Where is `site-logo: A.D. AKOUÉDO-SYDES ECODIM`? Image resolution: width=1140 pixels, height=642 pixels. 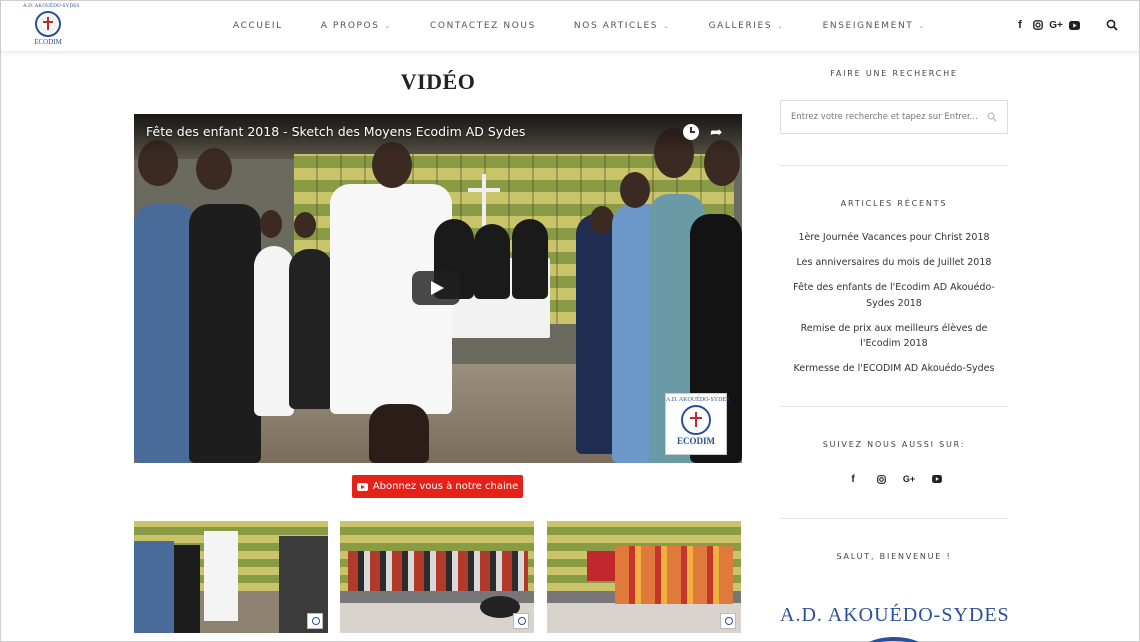 site-logo: A.D. AKOUÉDO-SYDES ECODIM is located at coordinates (51, 27).